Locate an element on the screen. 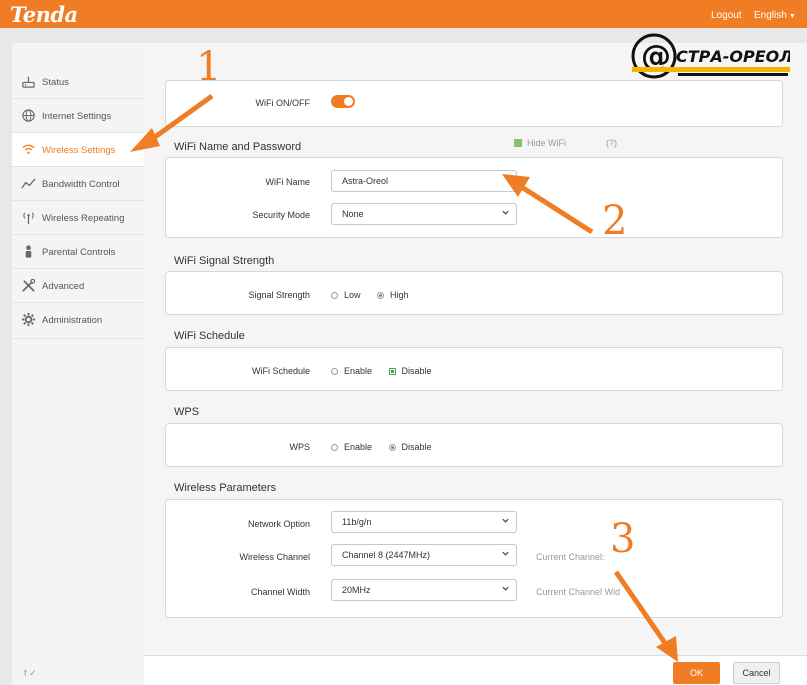 This screenshot has width=807, height=685. schedule-enable-option: Enable is located at coordinates (351, 371).